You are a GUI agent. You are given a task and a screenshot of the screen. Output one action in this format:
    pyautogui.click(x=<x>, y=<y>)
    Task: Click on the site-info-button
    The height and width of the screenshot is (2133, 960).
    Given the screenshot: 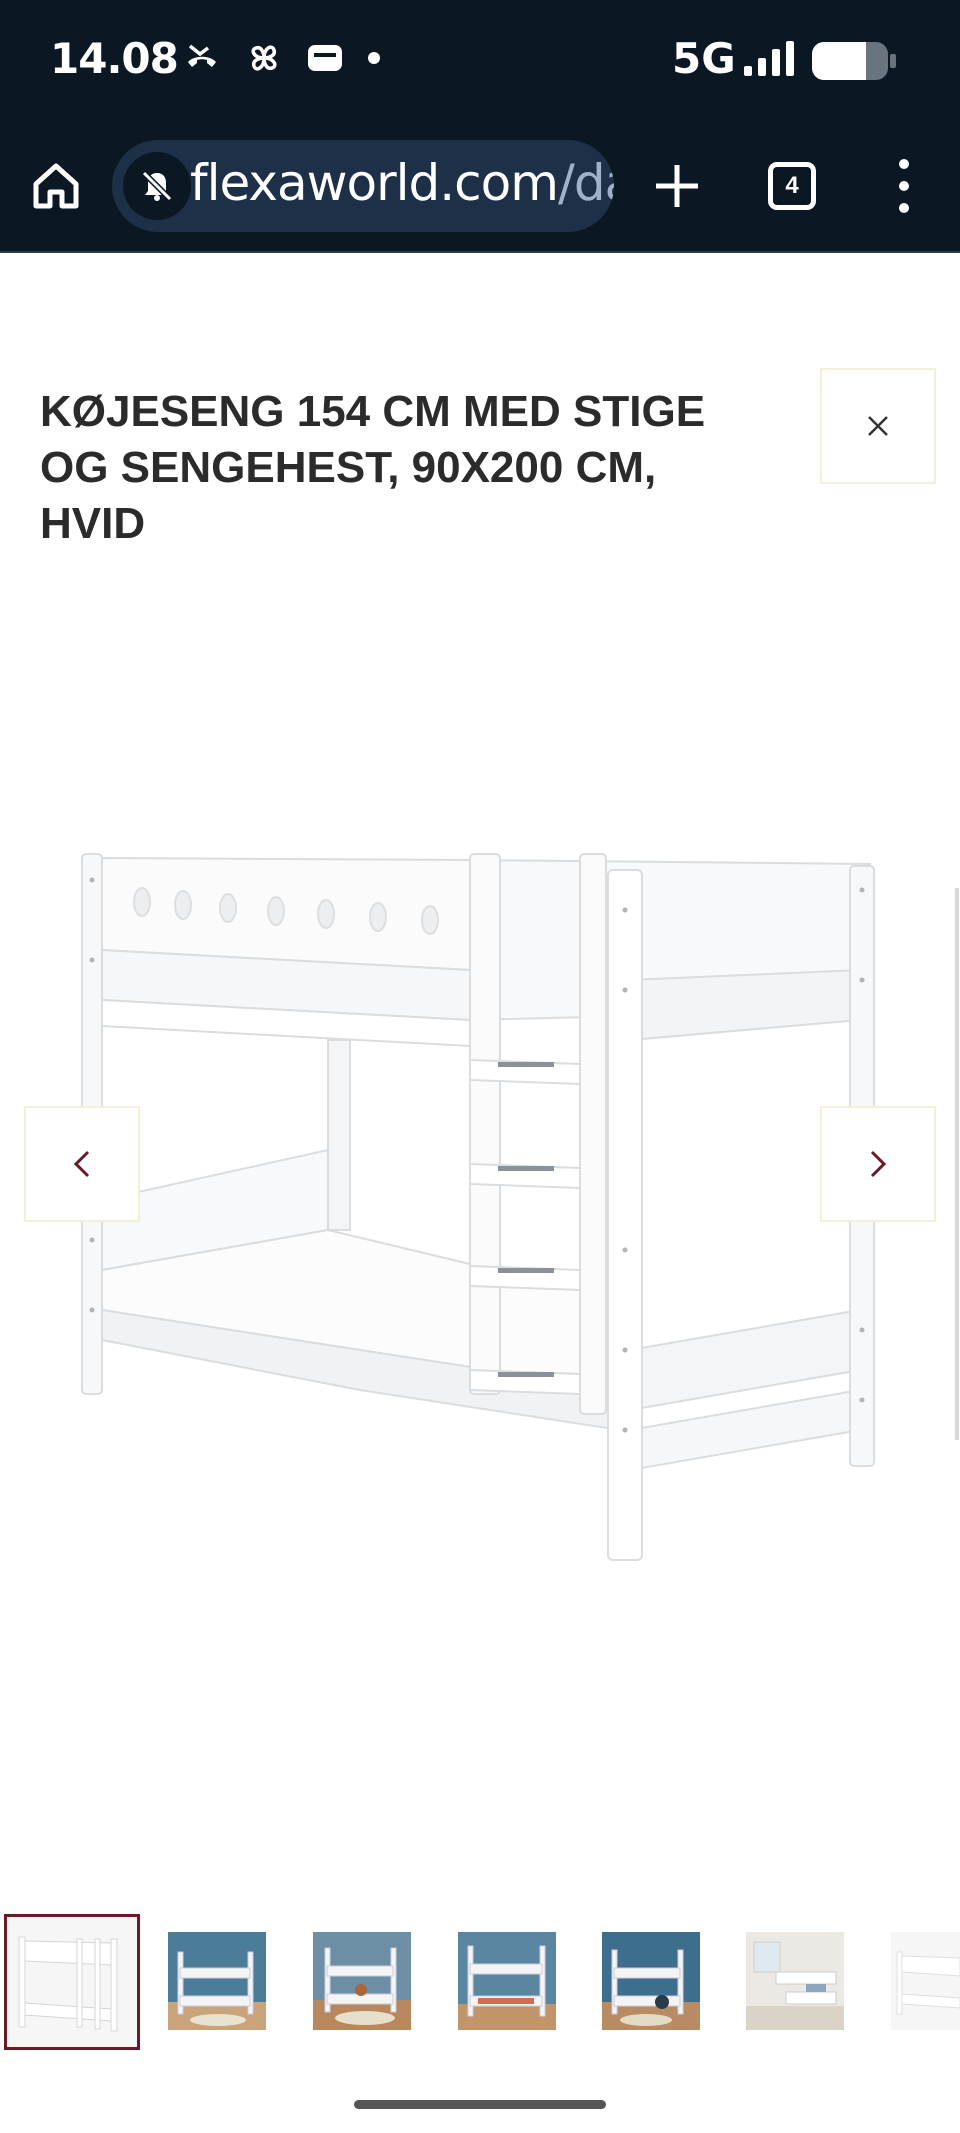 What is the action you would take?
    pyautogui.click(x=157, y=186)
    